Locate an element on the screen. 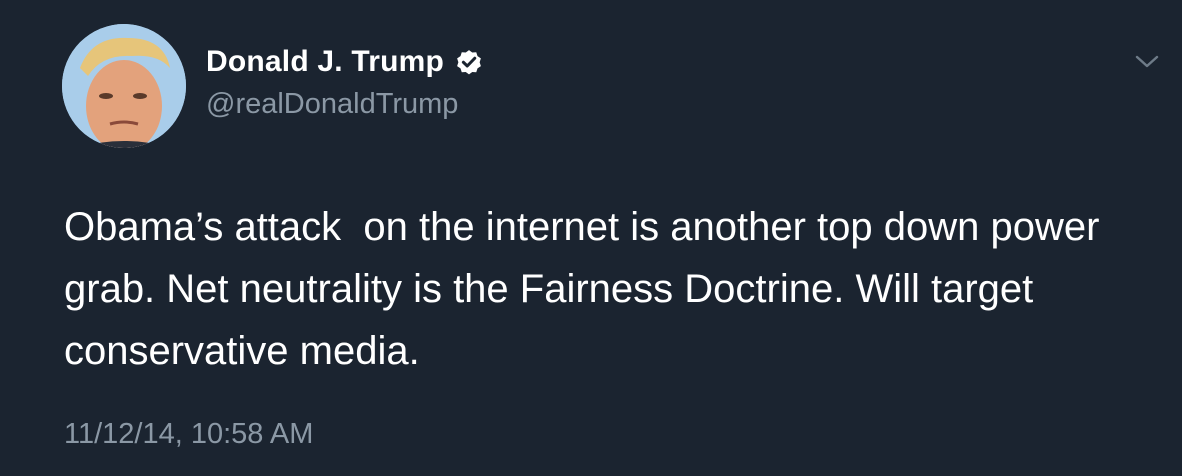  profile-photo is located at coordinates (124, 86).